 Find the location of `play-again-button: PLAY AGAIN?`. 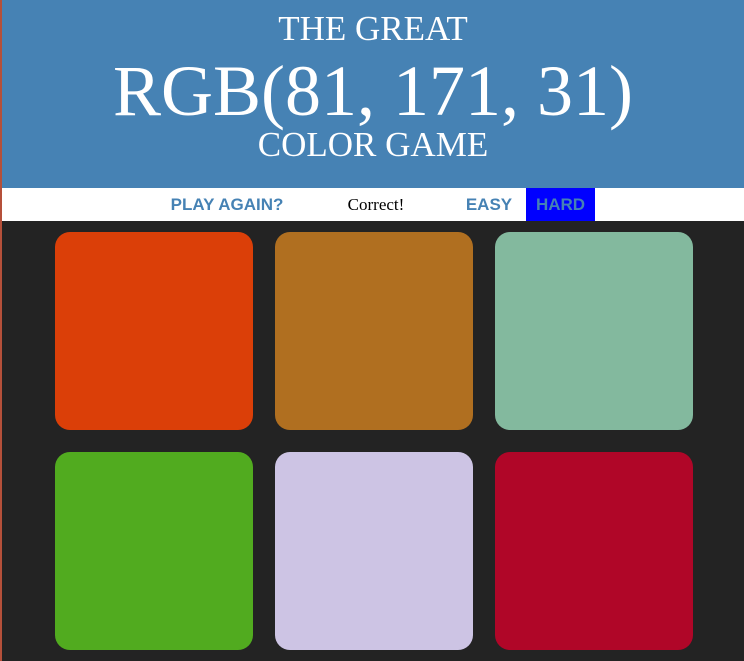

play-again-button: PLAY AGAIN? is located at coordinates (227, 204).